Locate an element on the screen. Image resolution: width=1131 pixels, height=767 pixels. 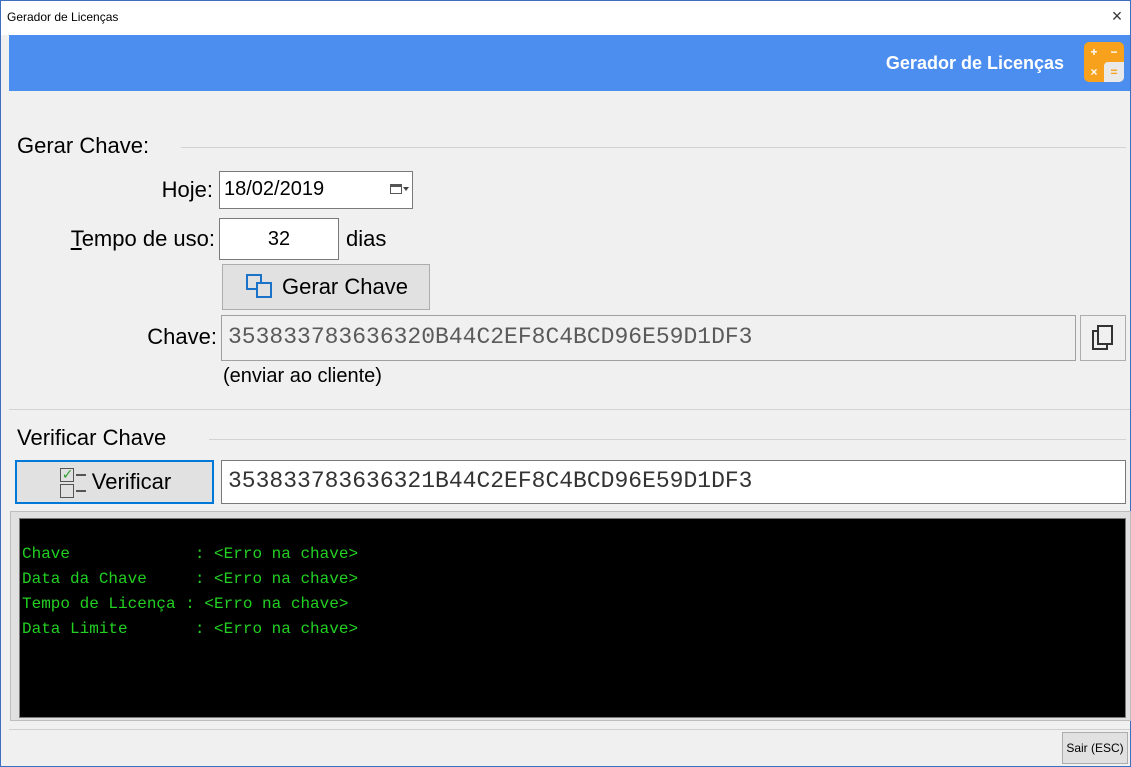
copy-key-button is located at coordinates (1103, 338).